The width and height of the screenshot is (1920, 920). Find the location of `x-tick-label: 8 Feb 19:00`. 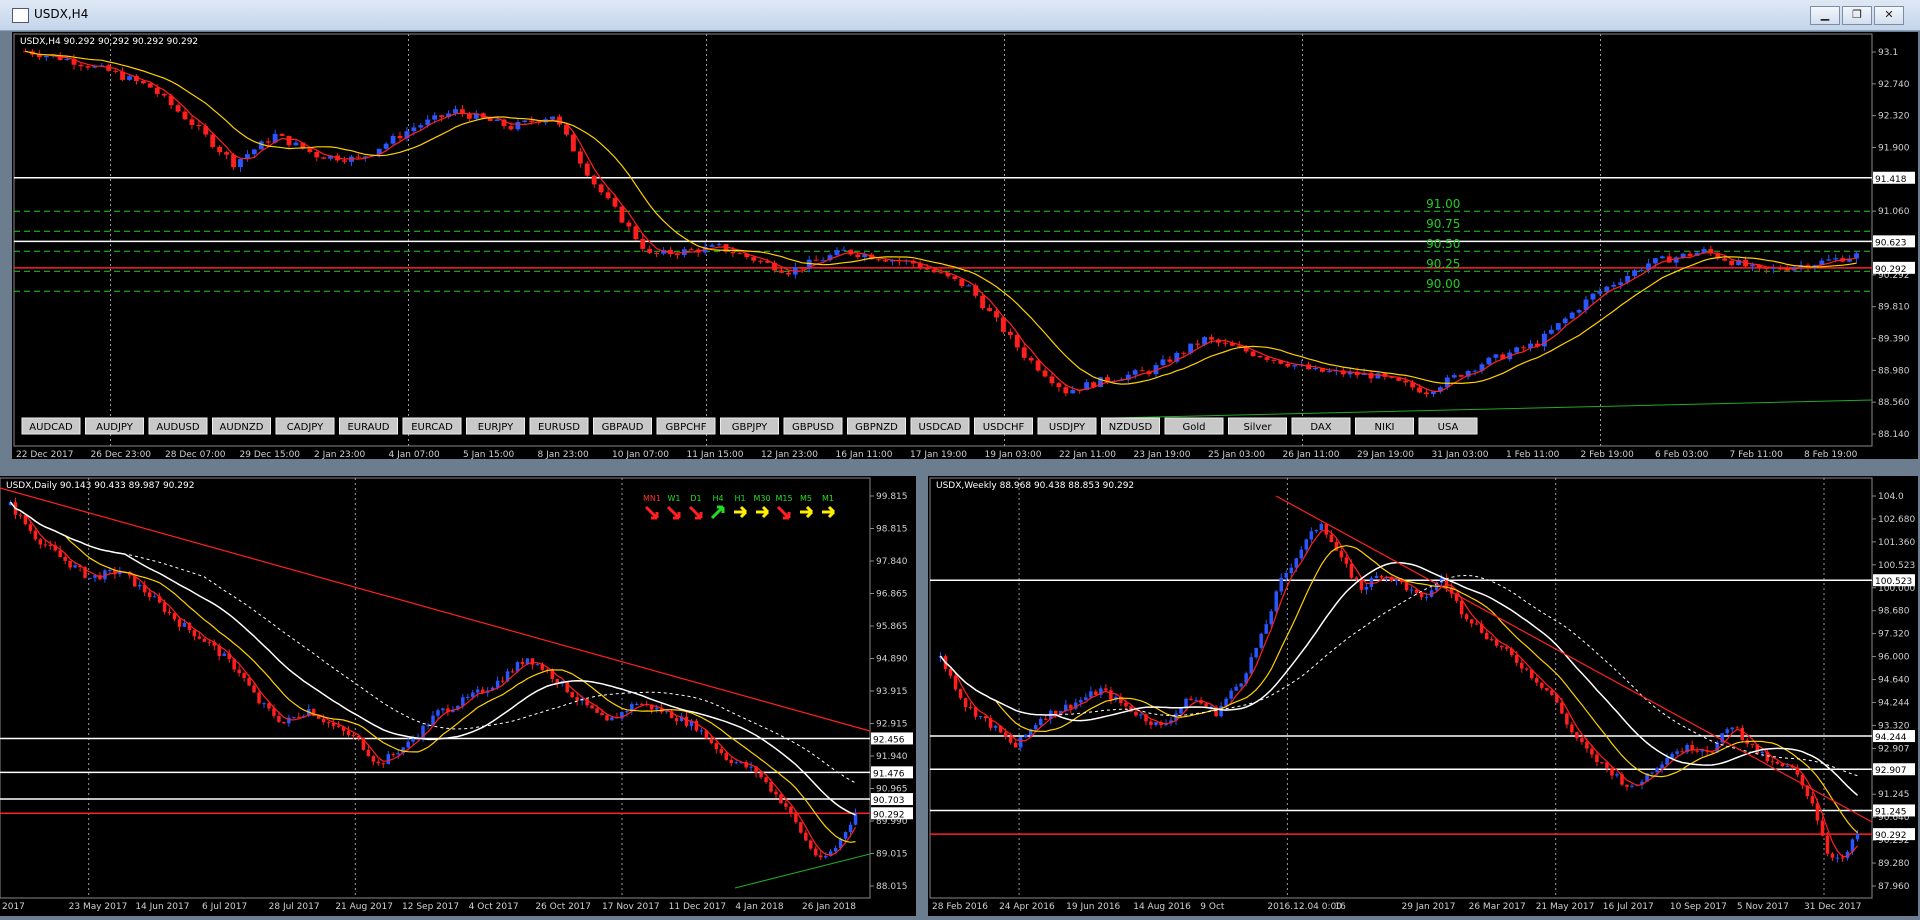

x-tick-label: 8 Feb 19:00 is located at coordinates (1831, 454).